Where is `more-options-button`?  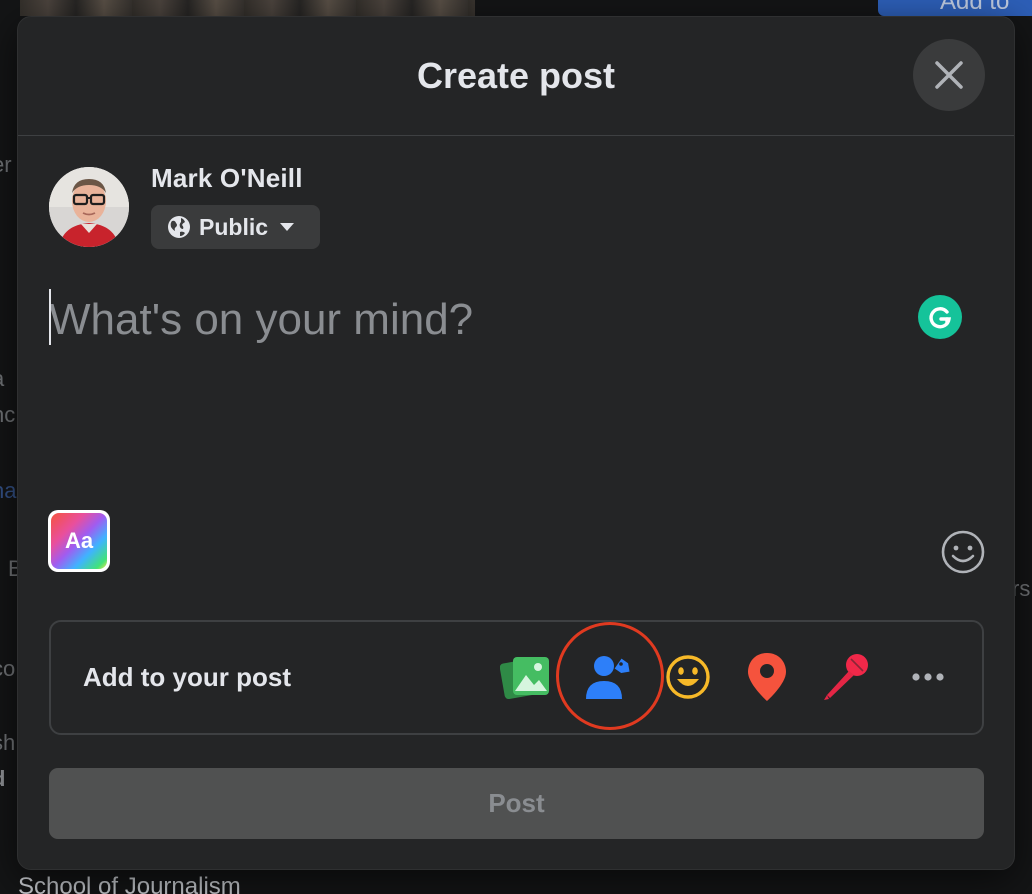 more-options-button is located at coordinates (928, 677).